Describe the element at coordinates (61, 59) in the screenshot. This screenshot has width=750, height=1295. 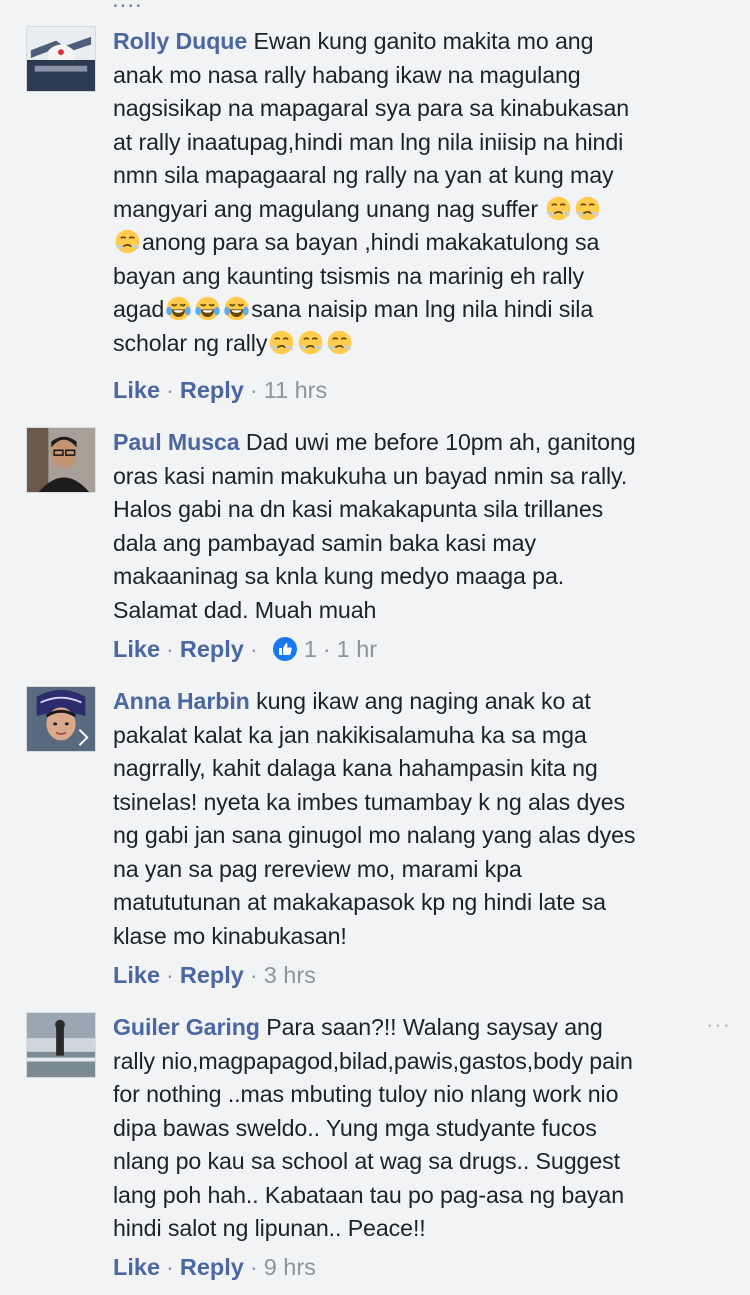
I see `avatar-rolly-duque` at that location.